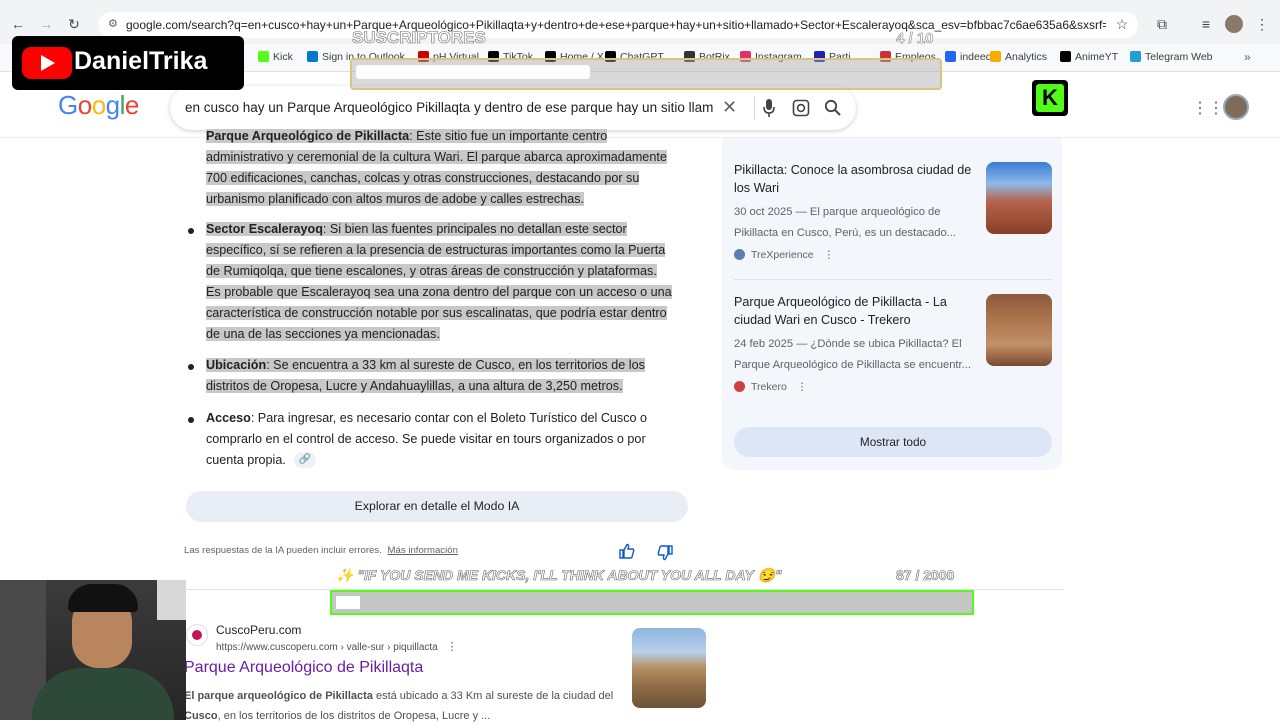 This screenshot has height=726, width=1280. I want to click on divider, so click(754, 108).